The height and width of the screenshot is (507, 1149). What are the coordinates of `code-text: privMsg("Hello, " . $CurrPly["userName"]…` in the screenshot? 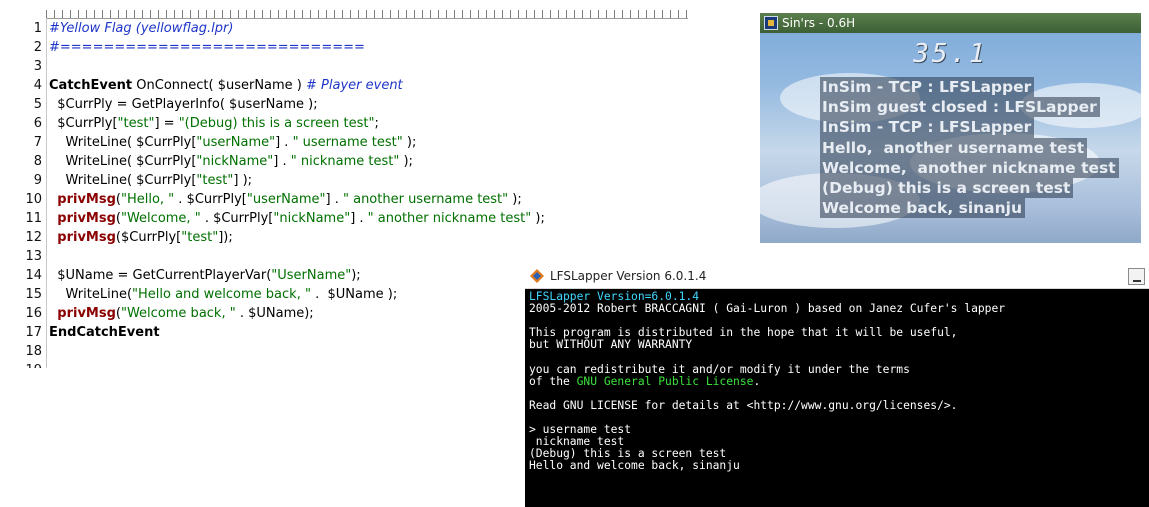 It's located at (285, 199).